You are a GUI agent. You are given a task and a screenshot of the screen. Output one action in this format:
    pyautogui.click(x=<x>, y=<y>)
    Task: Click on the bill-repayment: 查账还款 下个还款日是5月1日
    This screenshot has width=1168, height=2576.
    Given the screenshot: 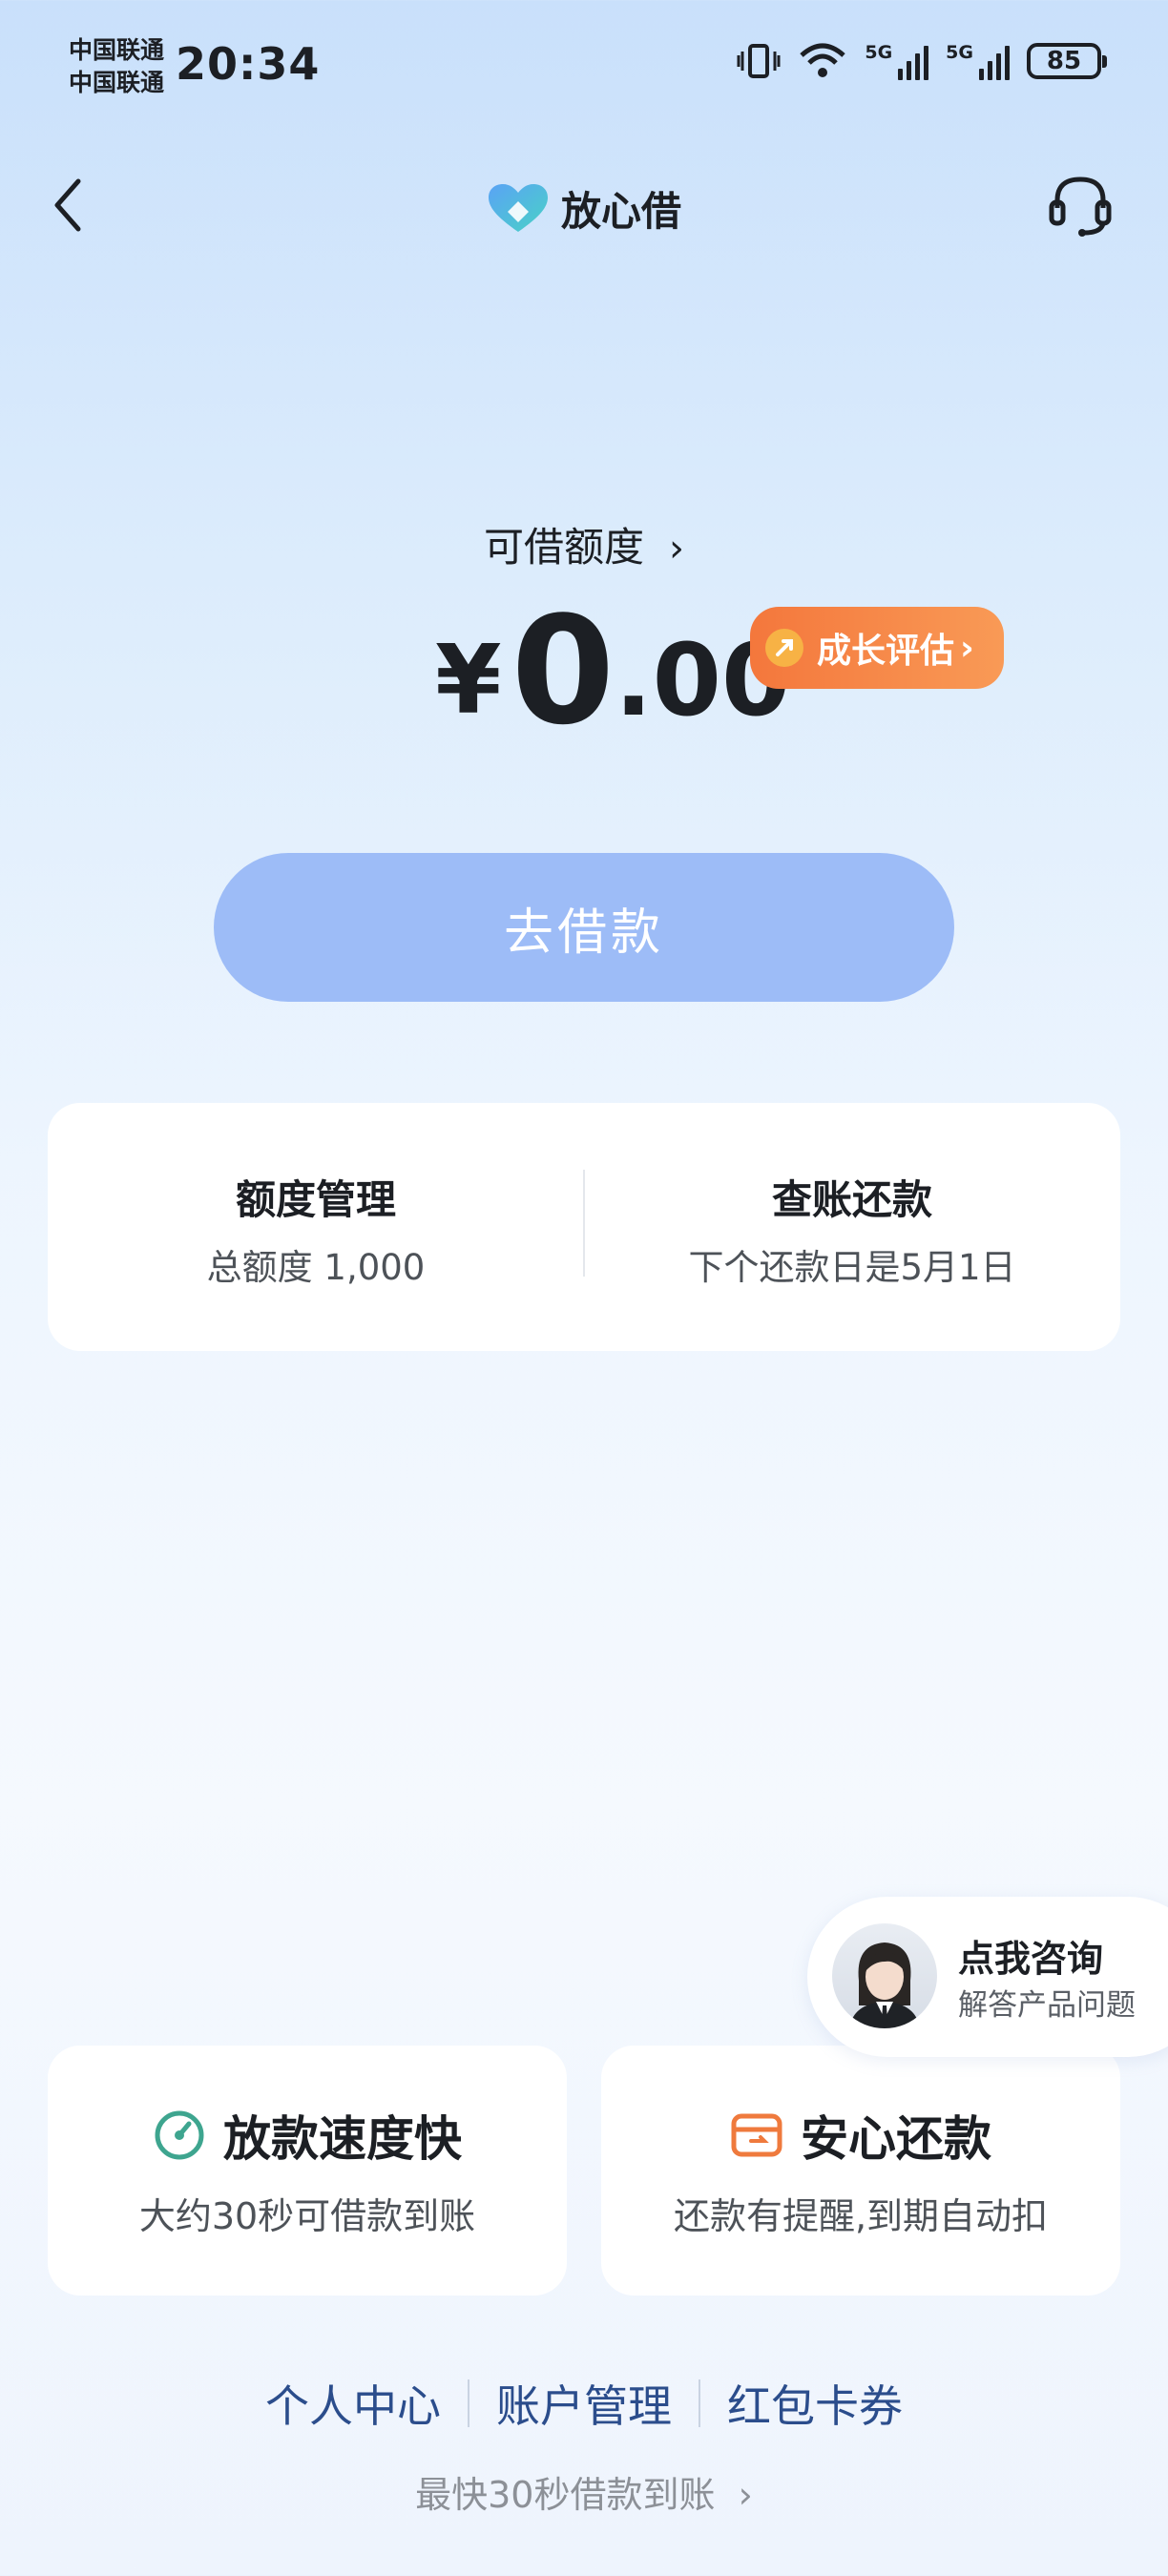 What is the action you would take?
    pyautogui.click(x=852, y=1227)
    